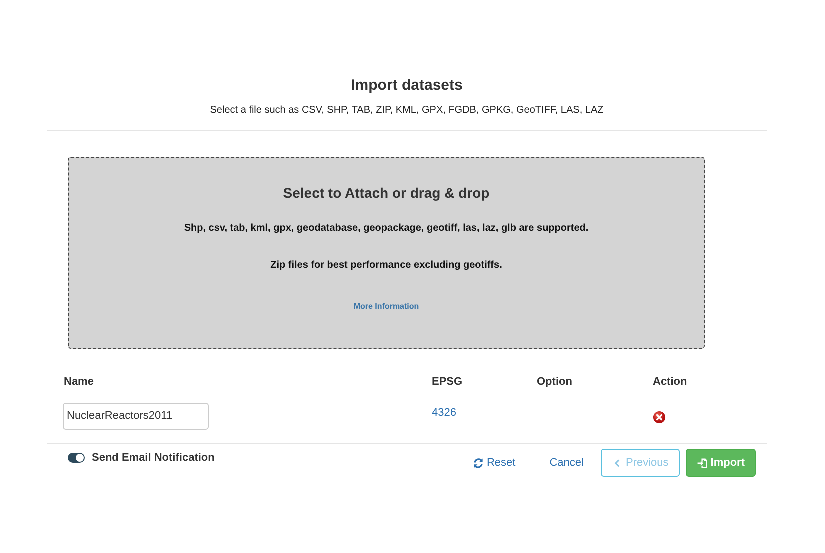 The image size is (825, 553). I want to click on column-header: EPSG, so click(448, 383).